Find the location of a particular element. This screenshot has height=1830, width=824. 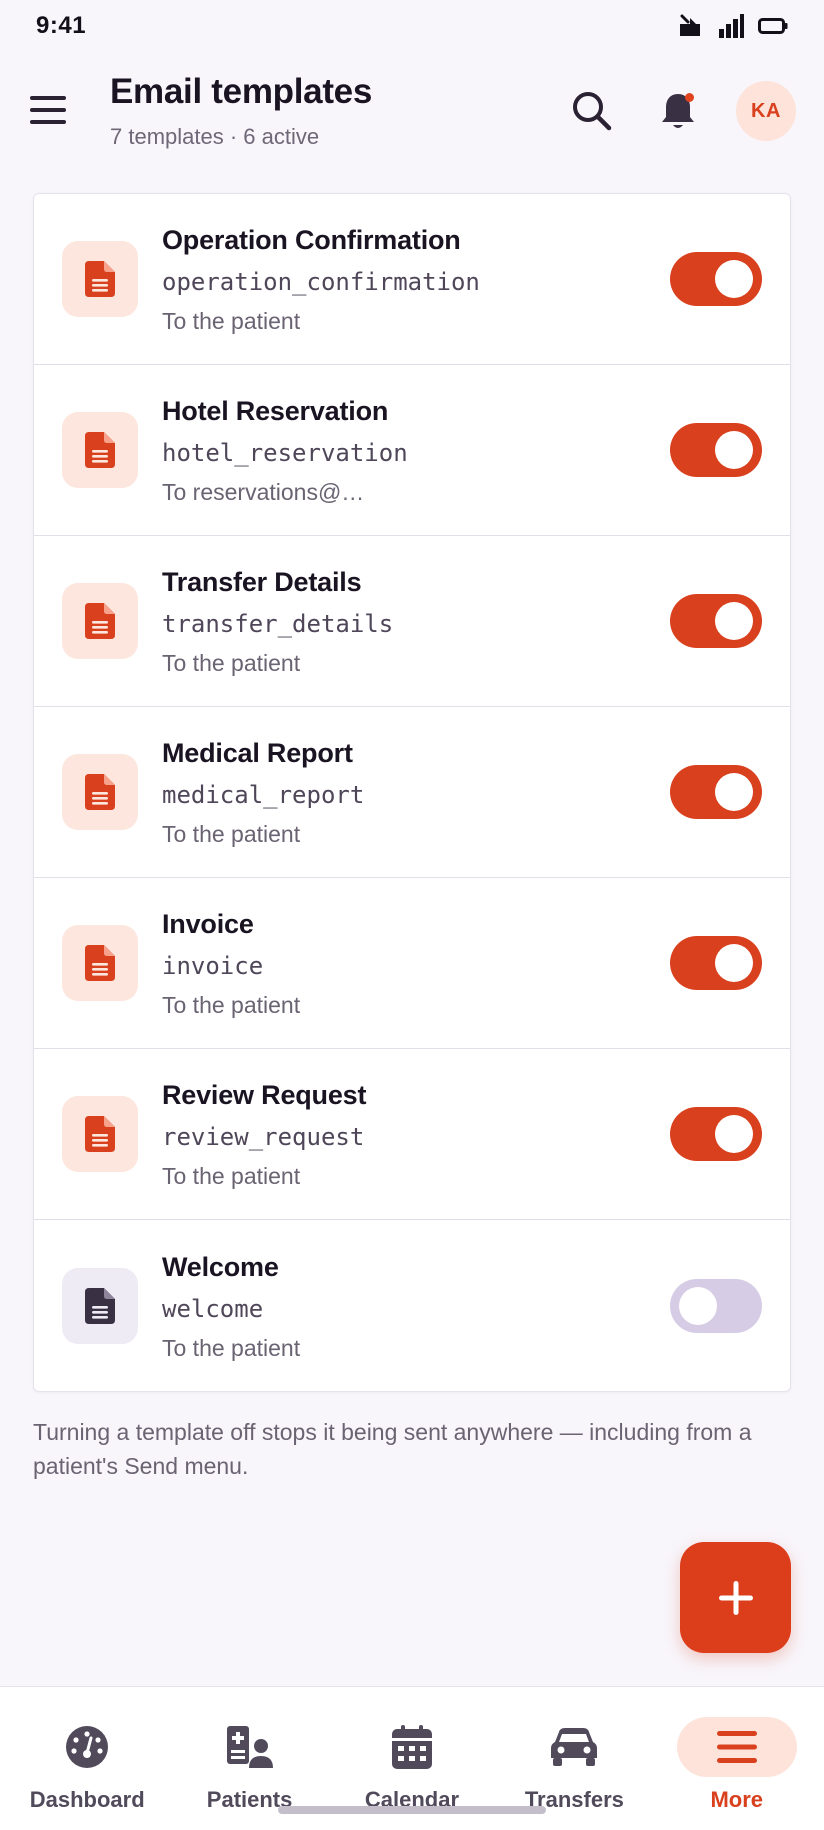

search-button is located at coordinates (592, 111).